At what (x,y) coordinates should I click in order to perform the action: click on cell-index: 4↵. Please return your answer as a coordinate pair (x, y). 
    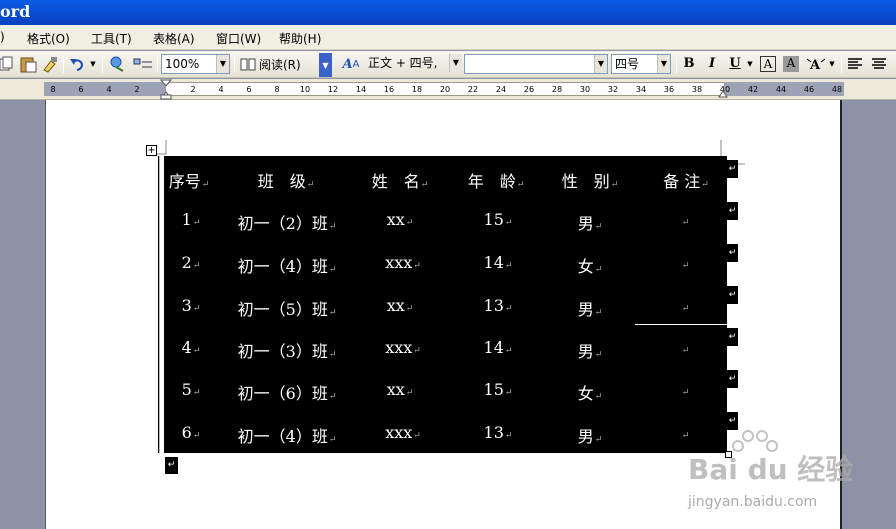
    Looking at the image, I should click on (191, 347).